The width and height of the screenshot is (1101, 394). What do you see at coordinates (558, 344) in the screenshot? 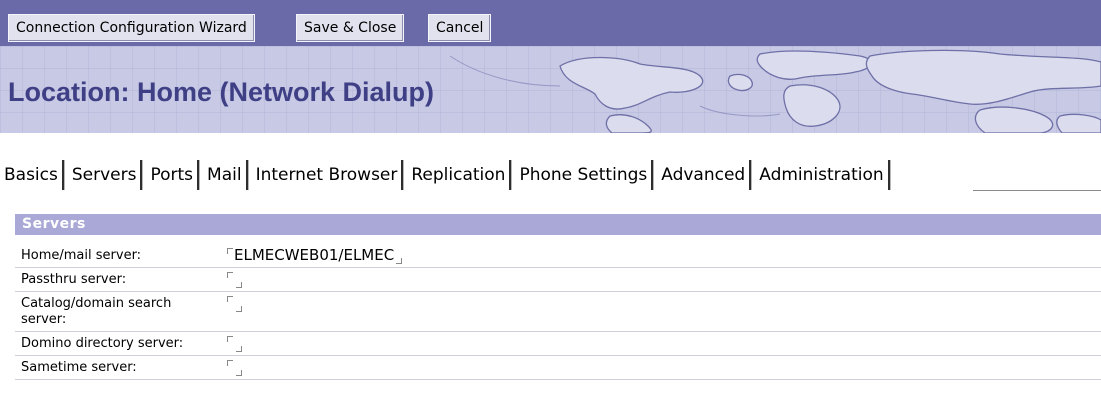
I see `form-row-domino-directory-server: Domino directory server:` at bounding box center [558, 344].